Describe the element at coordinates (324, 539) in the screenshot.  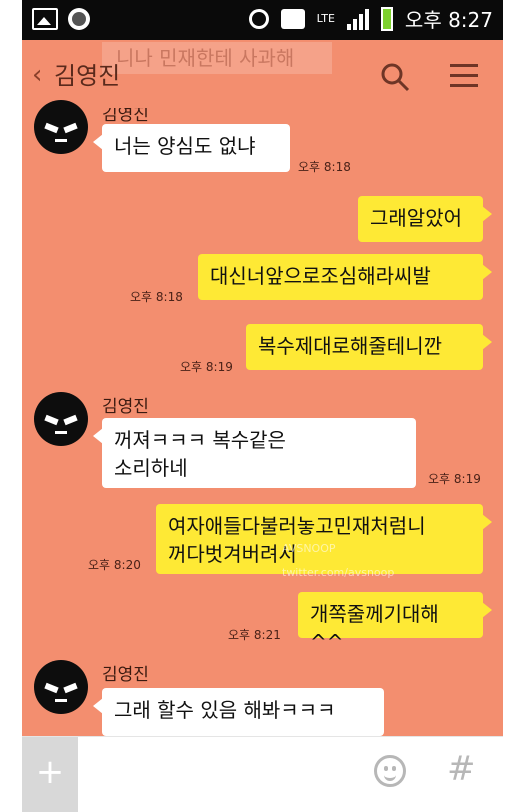
I see `message-bubble-out: 여자애들다불러놓고민재처럼니 꺼다벗겨버려서` at that location.